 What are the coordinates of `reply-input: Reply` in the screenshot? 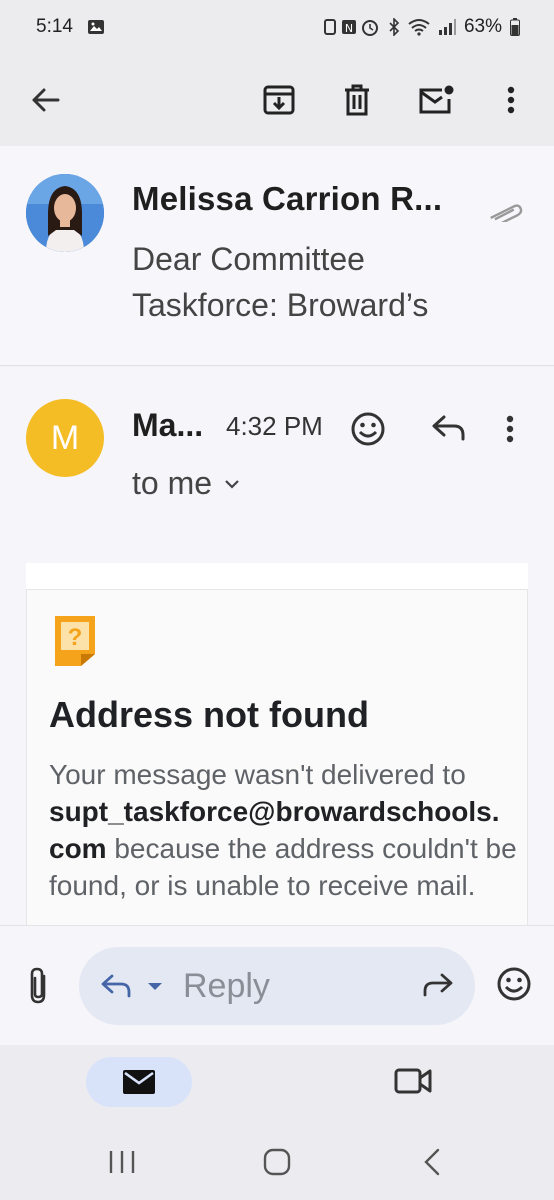 It's located at (277, 986).